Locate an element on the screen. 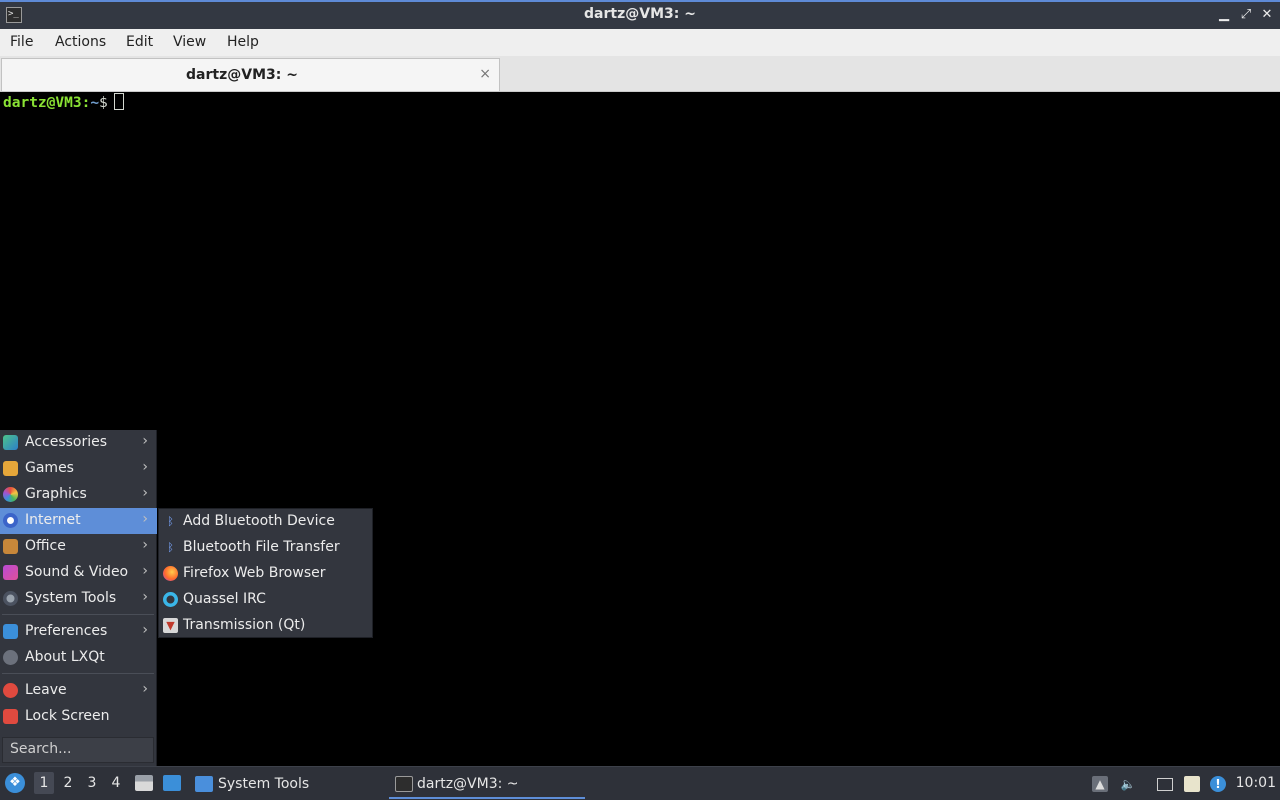  volume-icon: 🔈 is located at coordinates (1128, 784).